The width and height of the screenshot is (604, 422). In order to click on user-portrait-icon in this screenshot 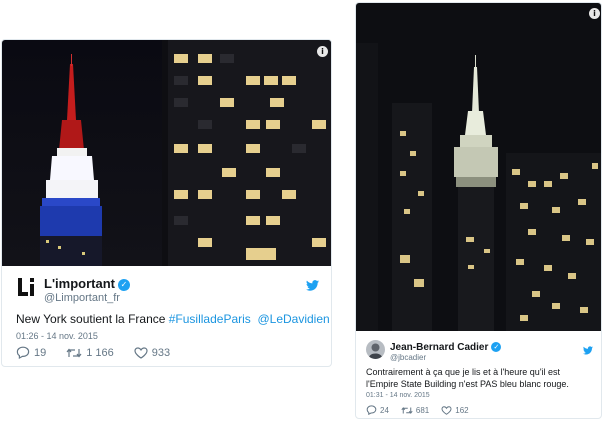, I will do `click(375, 349)`.